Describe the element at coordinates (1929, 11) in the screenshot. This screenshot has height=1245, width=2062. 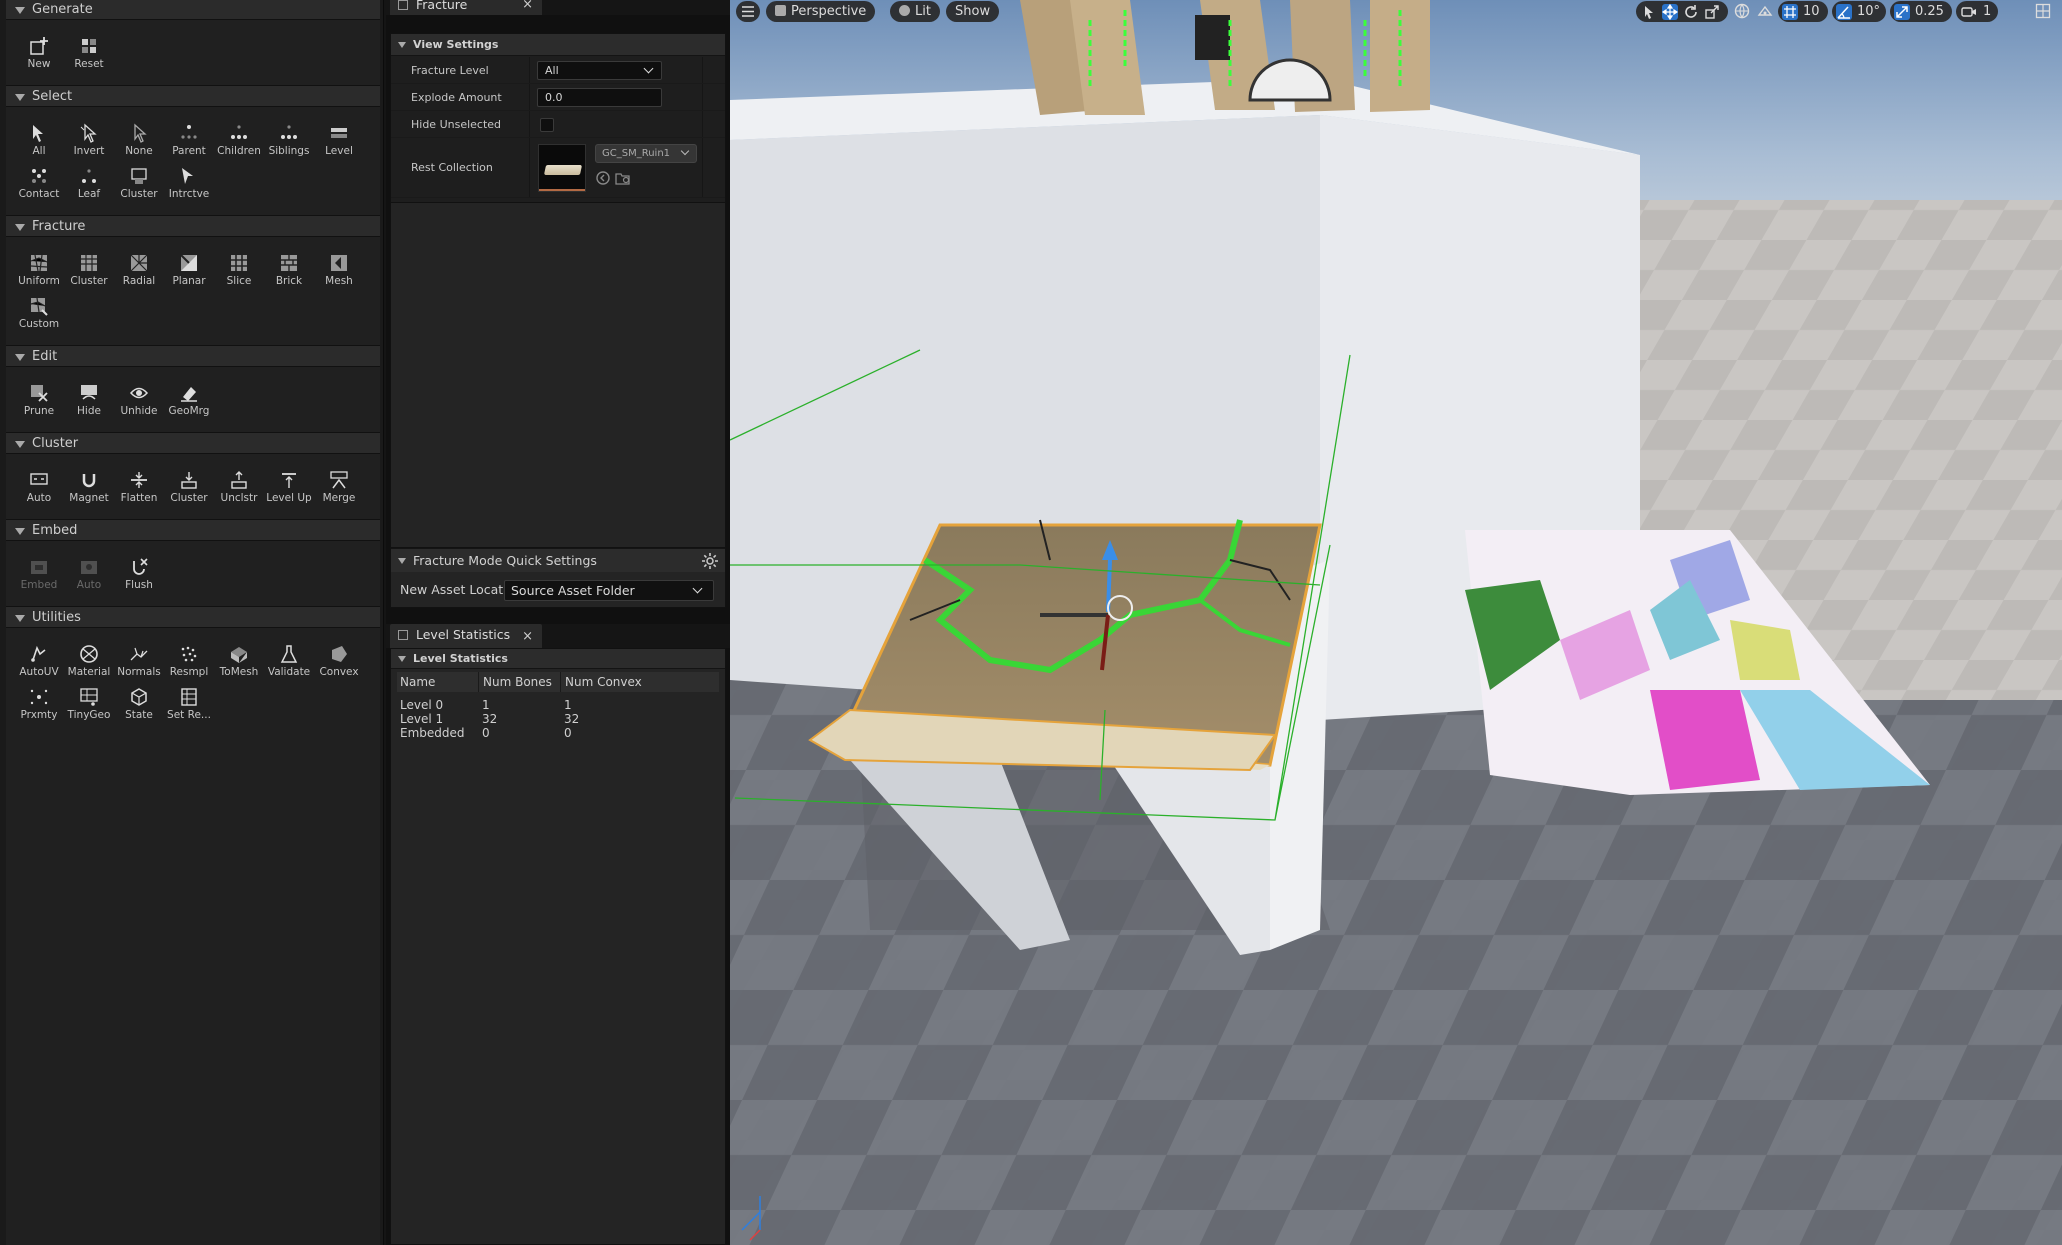
I see `scale-snap-value: 0.25` at that location.